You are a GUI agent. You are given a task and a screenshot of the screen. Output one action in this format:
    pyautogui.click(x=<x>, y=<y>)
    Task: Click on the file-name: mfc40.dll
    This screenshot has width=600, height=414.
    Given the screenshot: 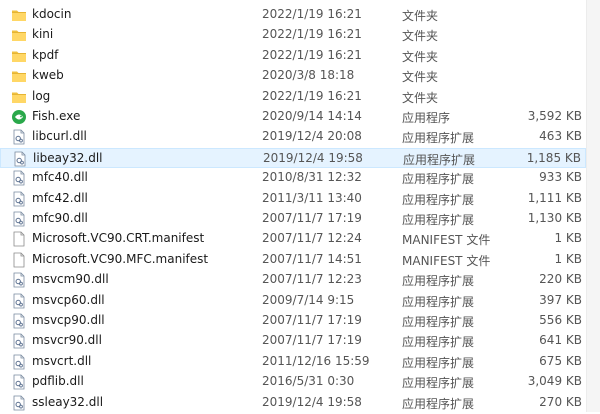 What is the action you would take?
    pyautogui.click(x=60, y=177)
    